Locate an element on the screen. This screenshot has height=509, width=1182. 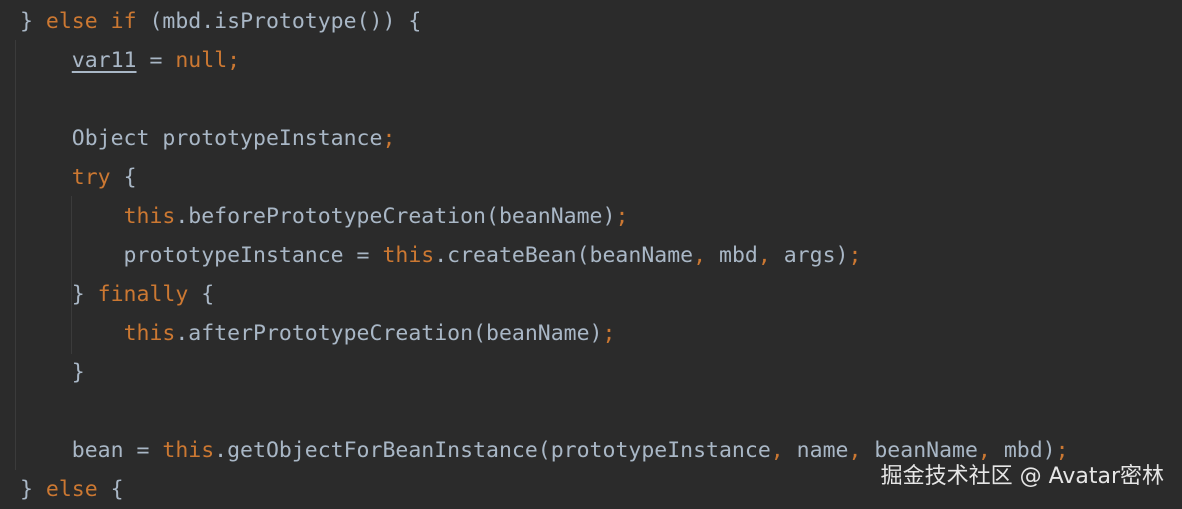
code-line: this.beforePrototypeCreation(beanName); is located at coordinates (324, 216).